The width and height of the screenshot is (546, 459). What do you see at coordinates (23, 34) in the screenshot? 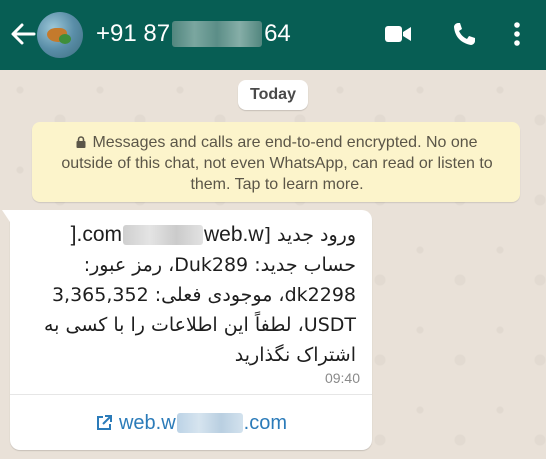
I see `arrow-left-icon` at bounding box center [23, 34].